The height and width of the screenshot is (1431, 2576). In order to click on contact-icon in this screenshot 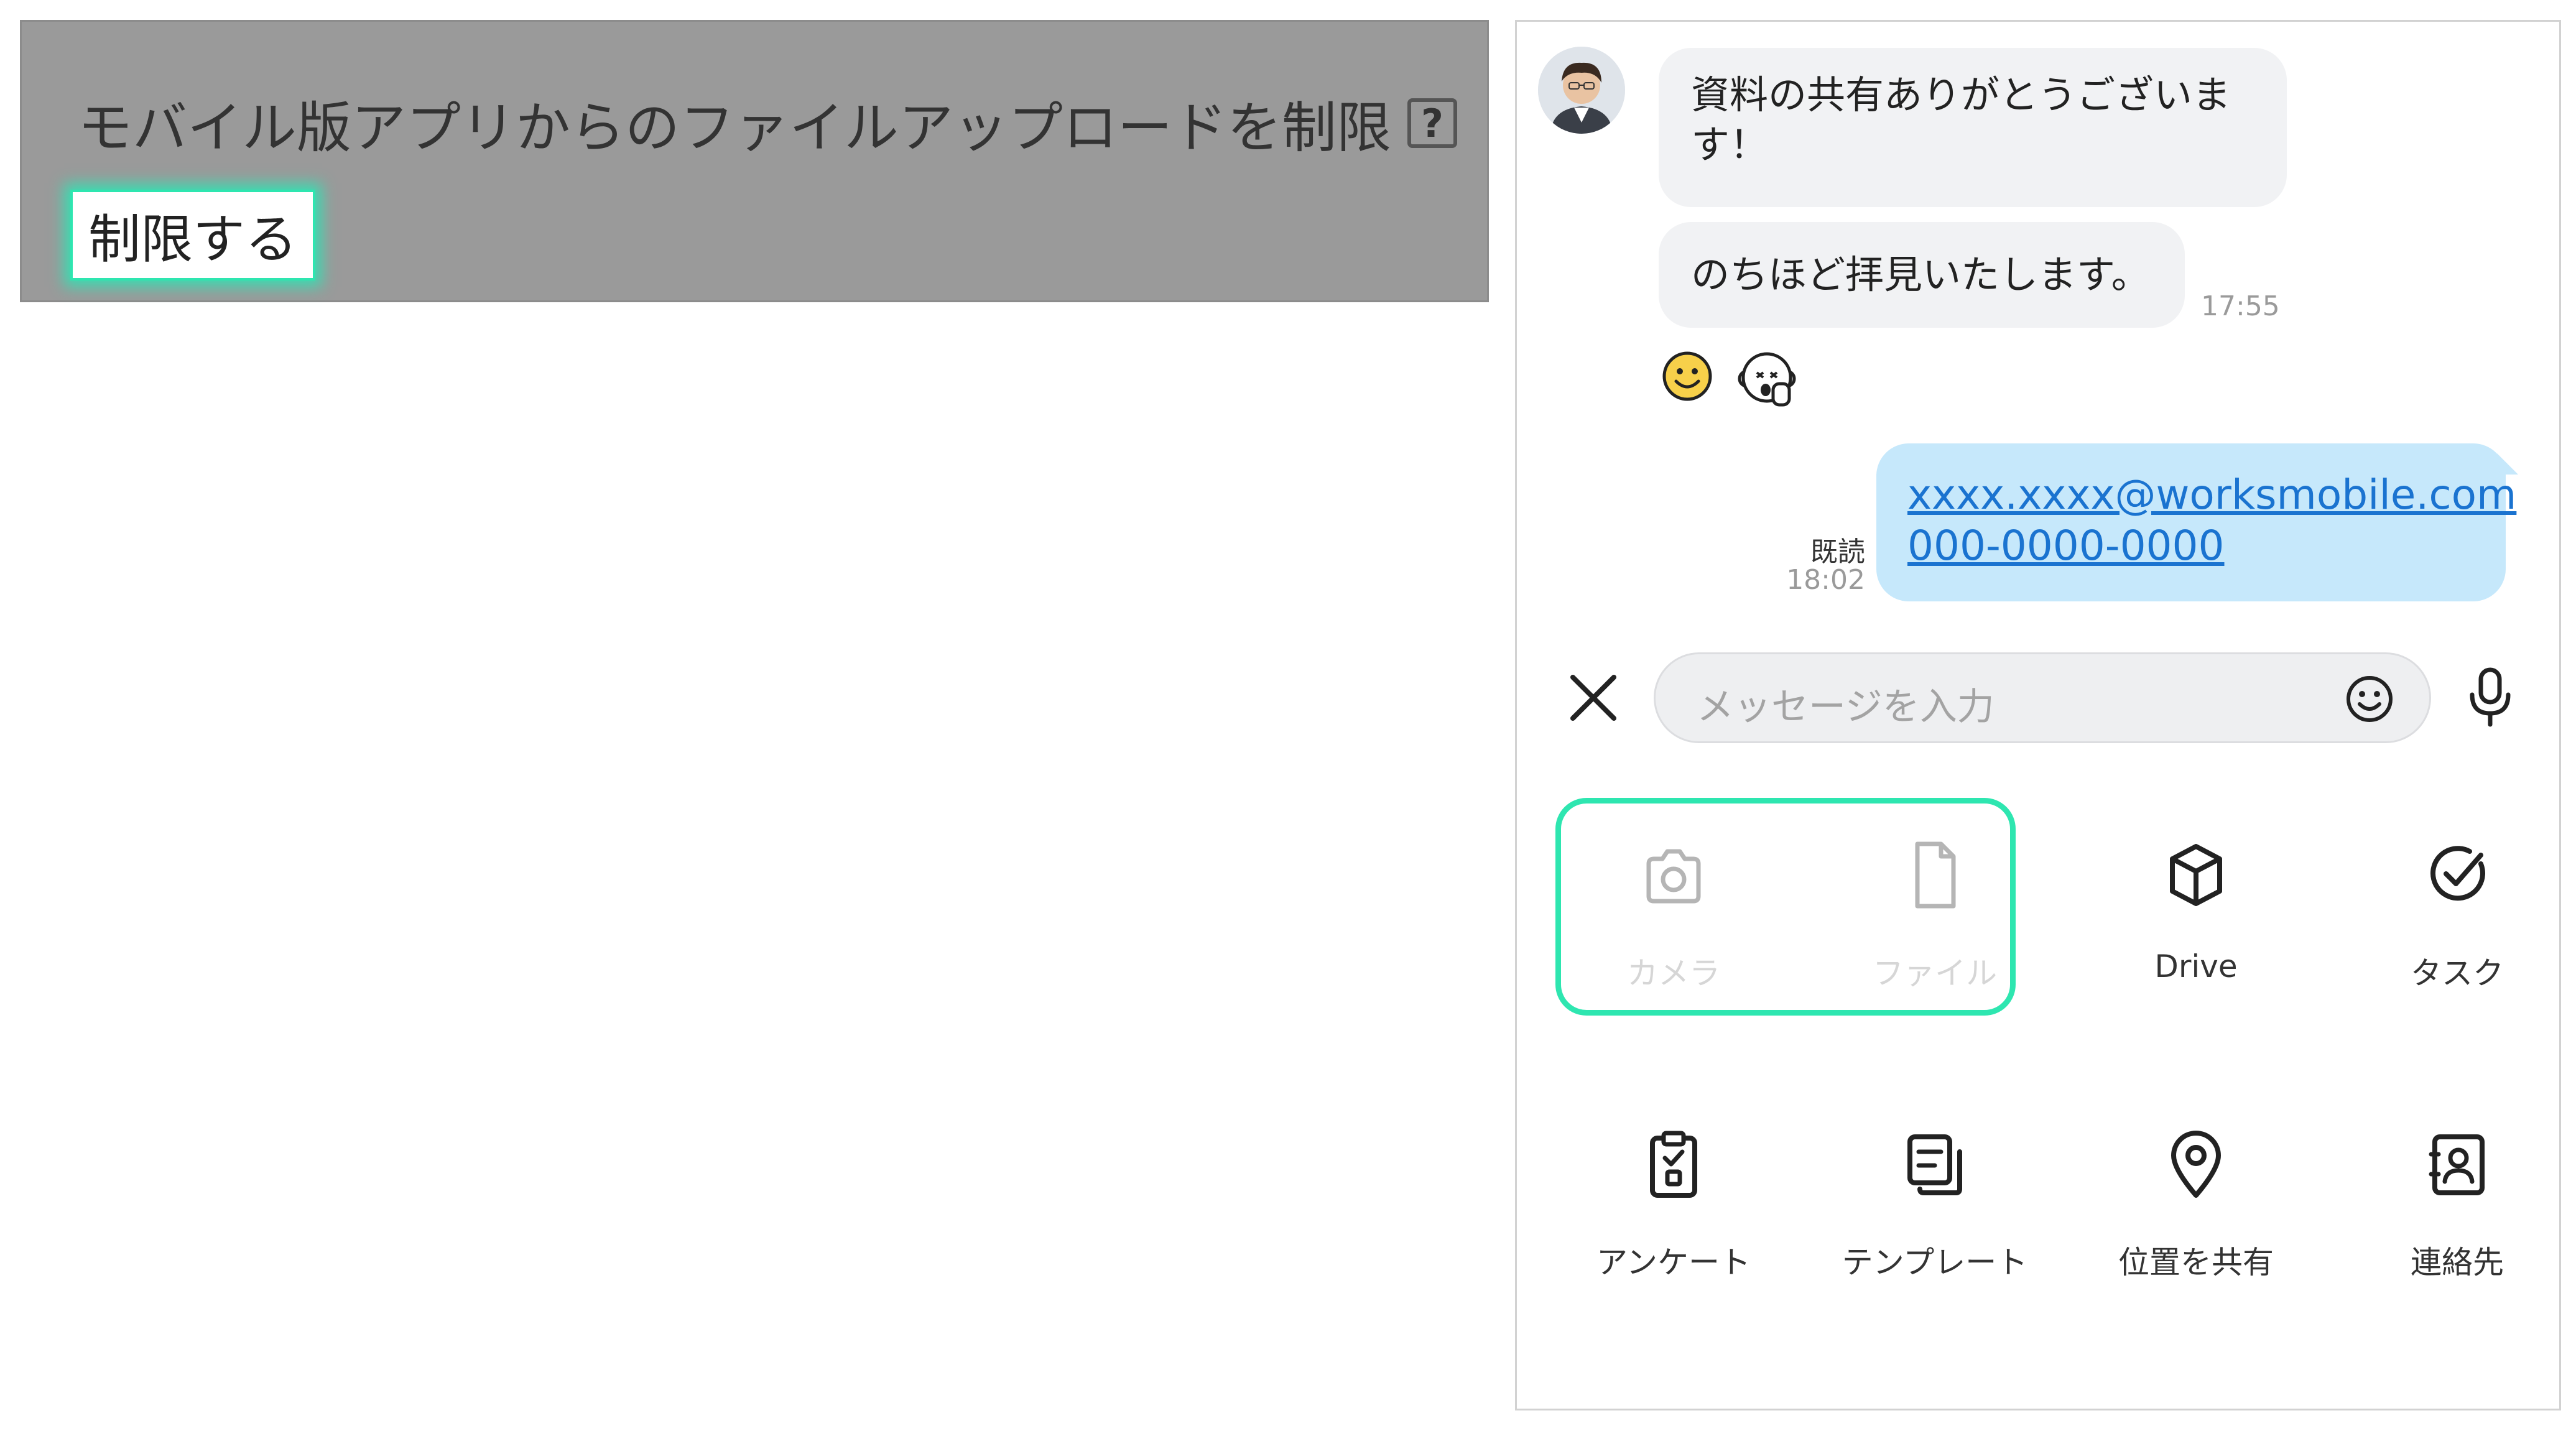, I will do `click(2457, 1164)`.